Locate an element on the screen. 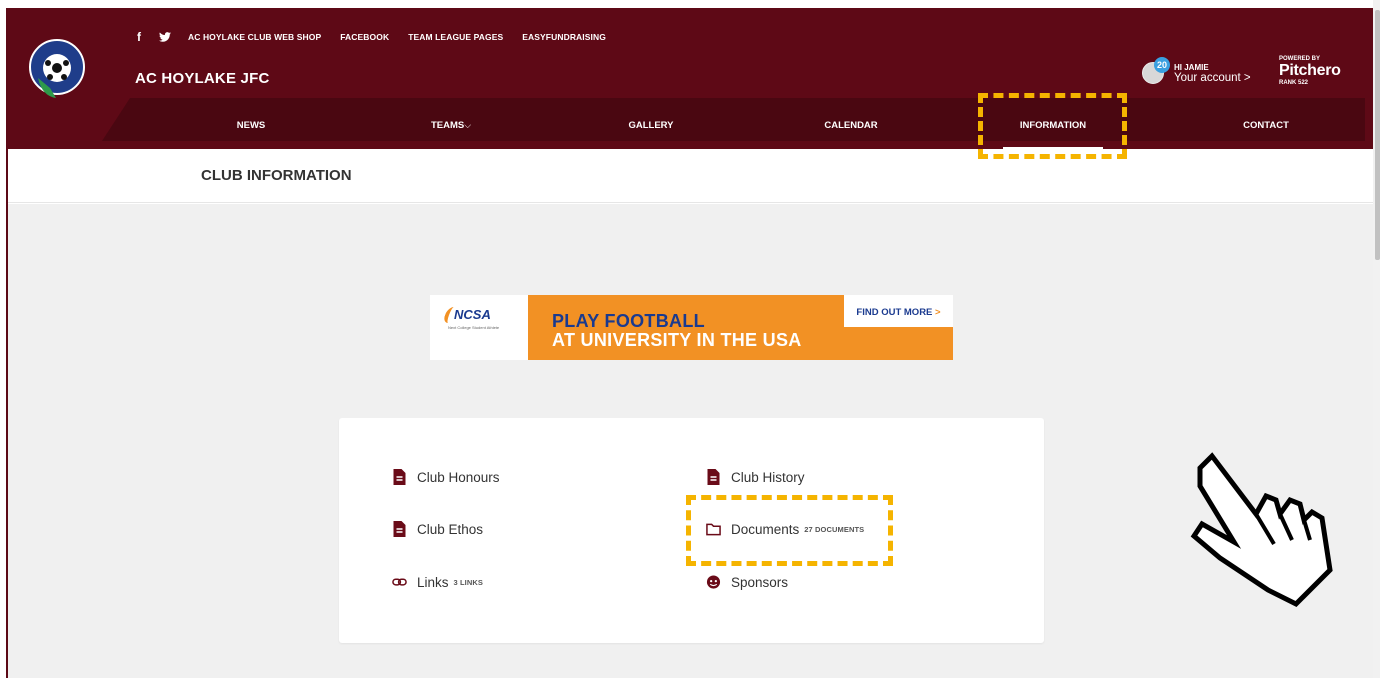 The height and width of the screenshot is (678, 1380). list-item-club-ethos: Club Ethos is located at coordinates (437, 529).